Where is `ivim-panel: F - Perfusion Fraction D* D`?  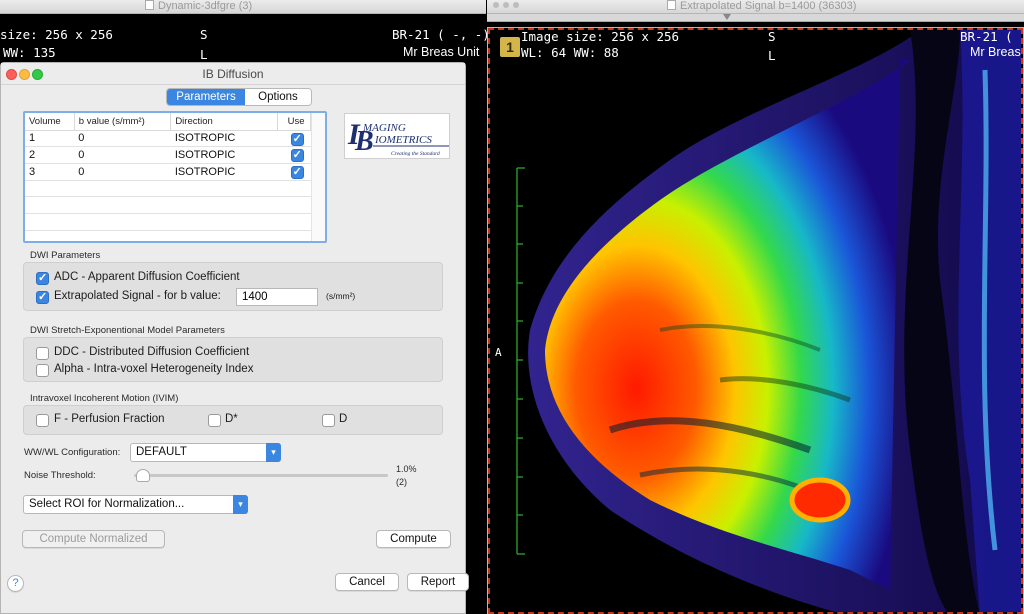 ivim-panel: F - Perfusion Fraction D* D is located at coordinates (233, 420).